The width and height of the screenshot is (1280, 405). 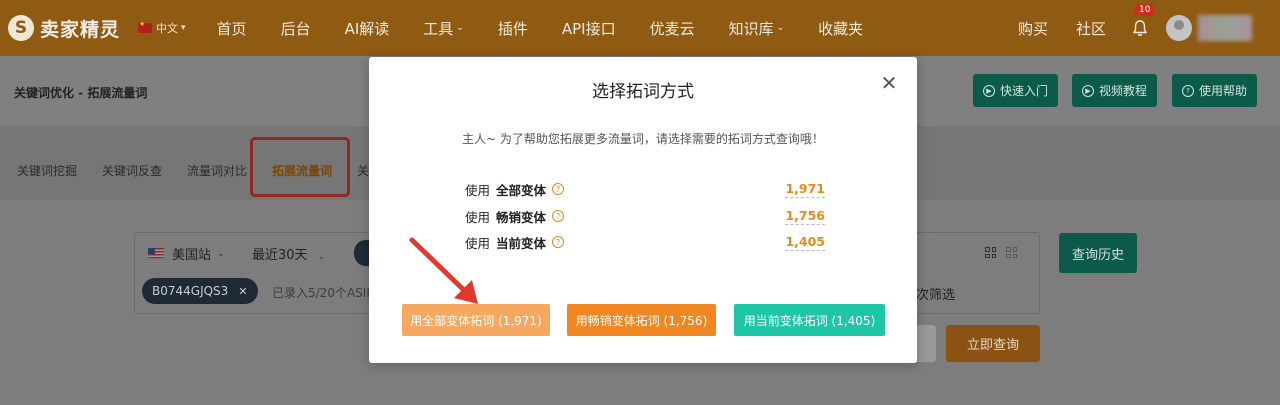 I want to click on search-now-button: 立即查询, so click(x=993, y=343).